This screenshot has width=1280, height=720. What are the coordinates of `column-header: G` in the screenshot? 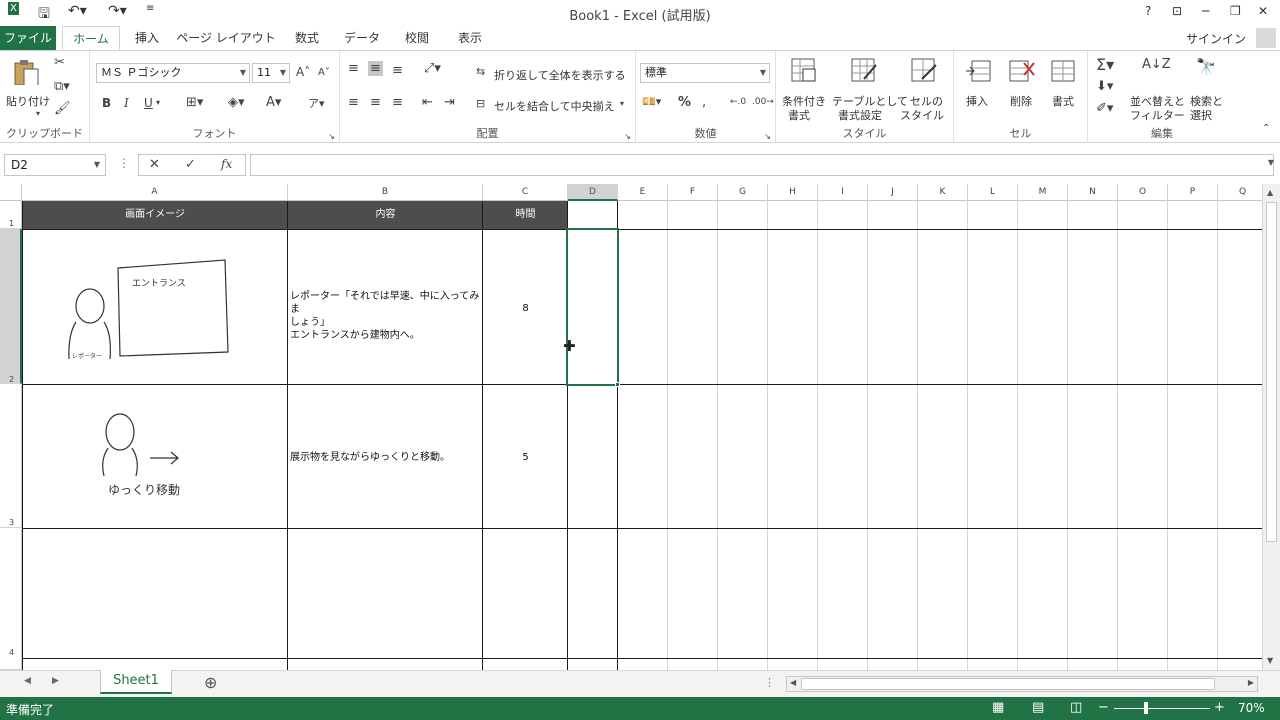 It's located at (743, 192).